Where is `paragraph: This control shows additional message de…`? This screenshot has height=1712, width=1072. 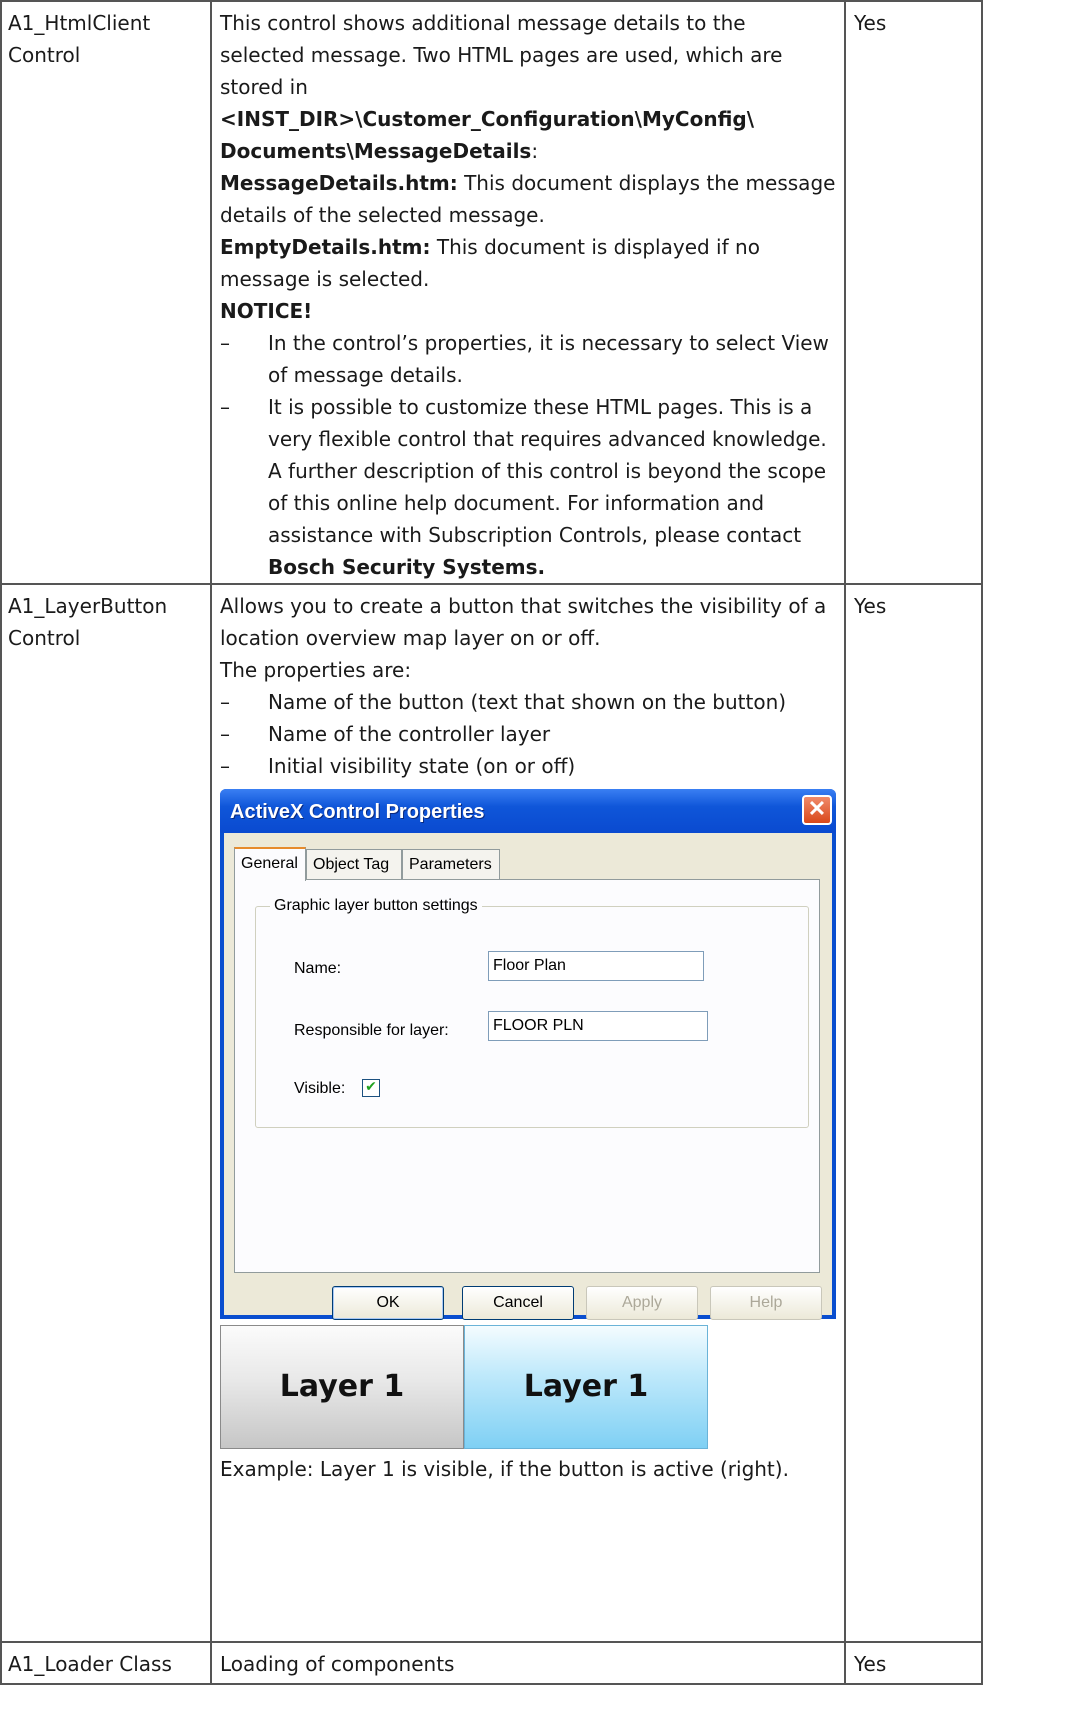 paragraph: This control shows additional message de… is located at coordinates (528, 87).